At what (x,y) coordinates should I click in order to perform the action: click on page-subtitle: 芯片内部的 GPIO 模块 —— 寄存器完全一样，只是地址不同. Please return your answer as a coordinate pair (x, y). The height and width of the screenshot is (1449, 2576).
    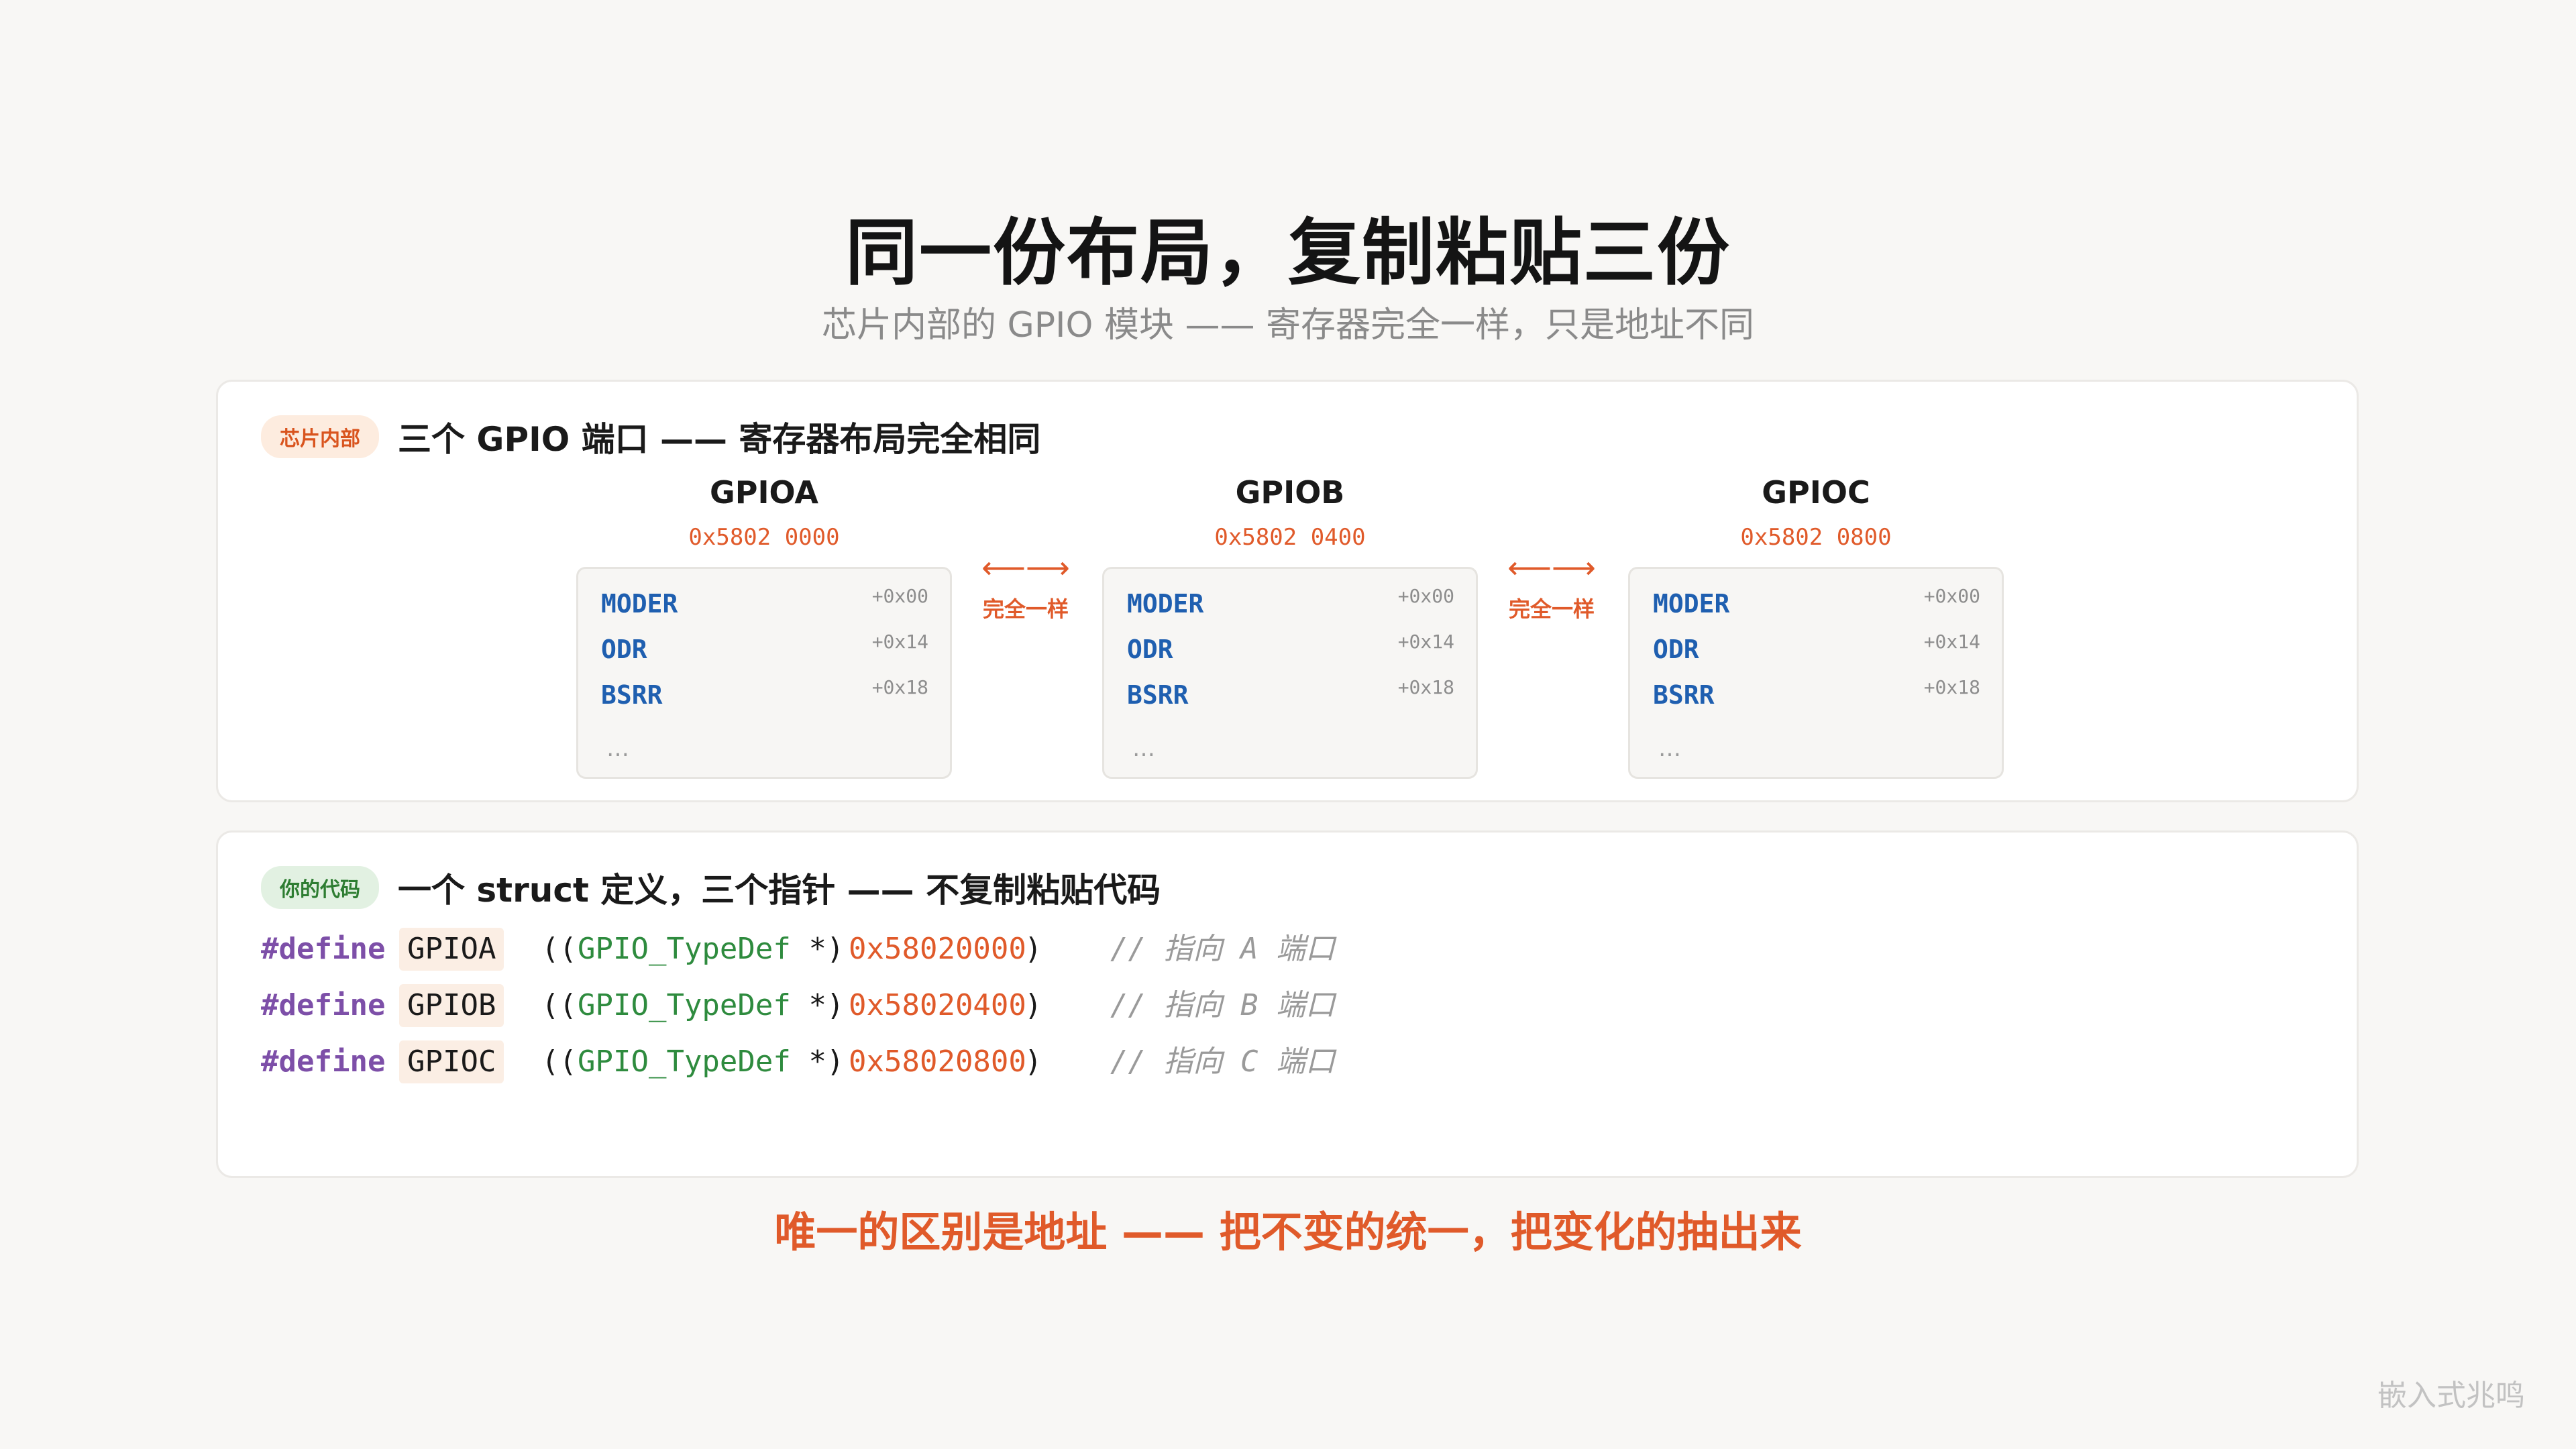
    Looking at the image, I should click on (1288, 325).